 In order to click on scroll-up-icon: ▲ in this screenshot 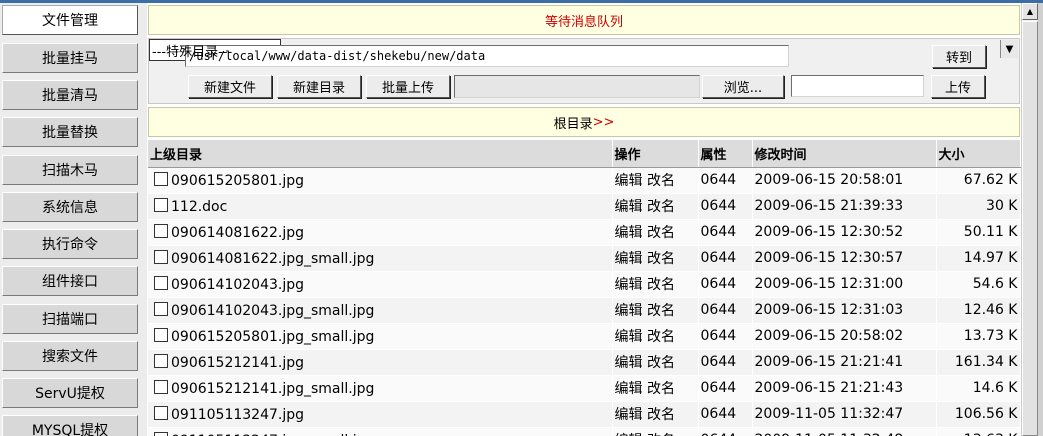, I will do `click(1030, 11)`.